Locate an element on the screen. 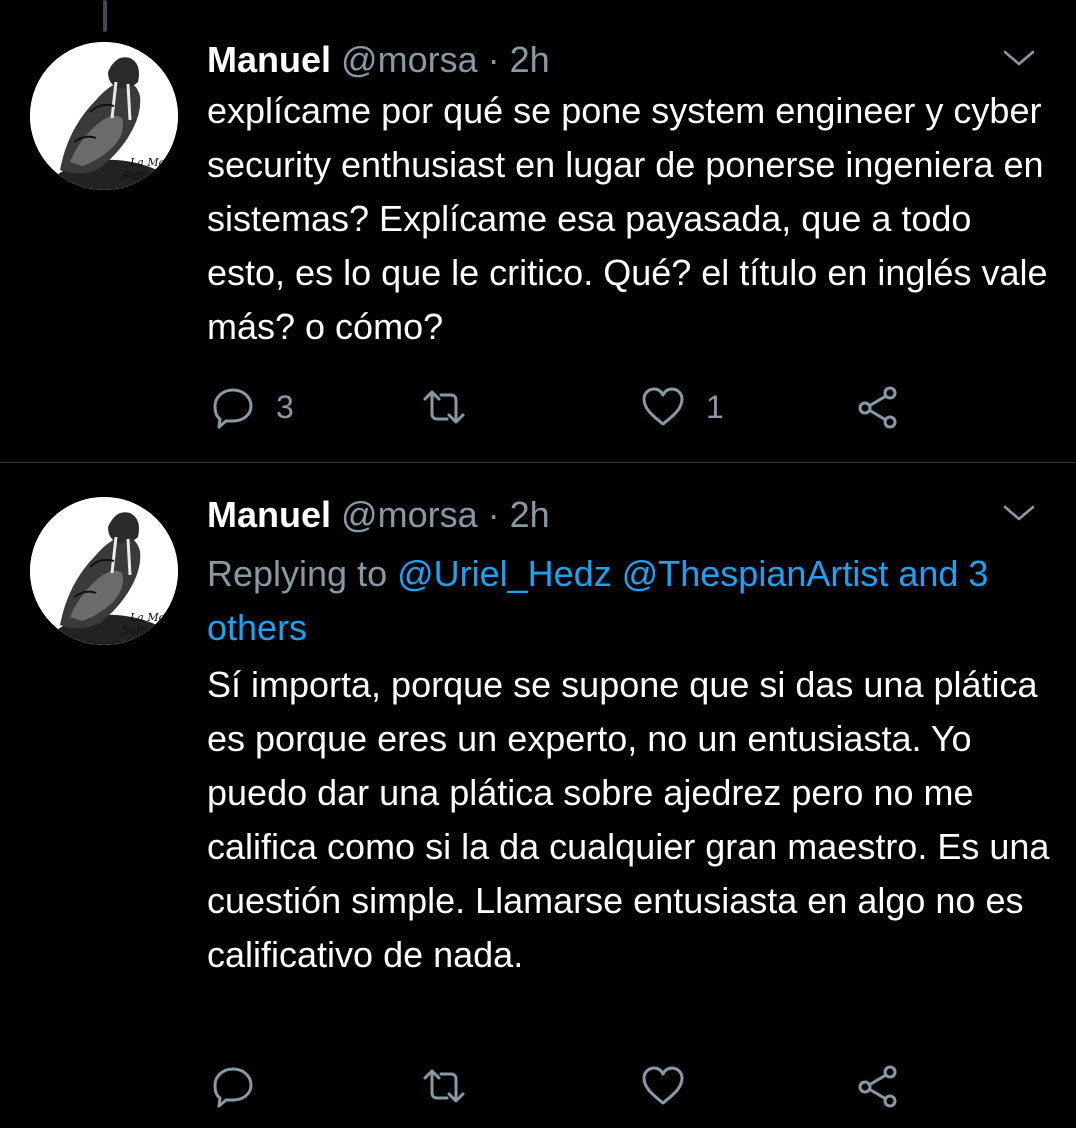 The image size is (1076, 1128). like-button is located at coordinates (673, 1086).